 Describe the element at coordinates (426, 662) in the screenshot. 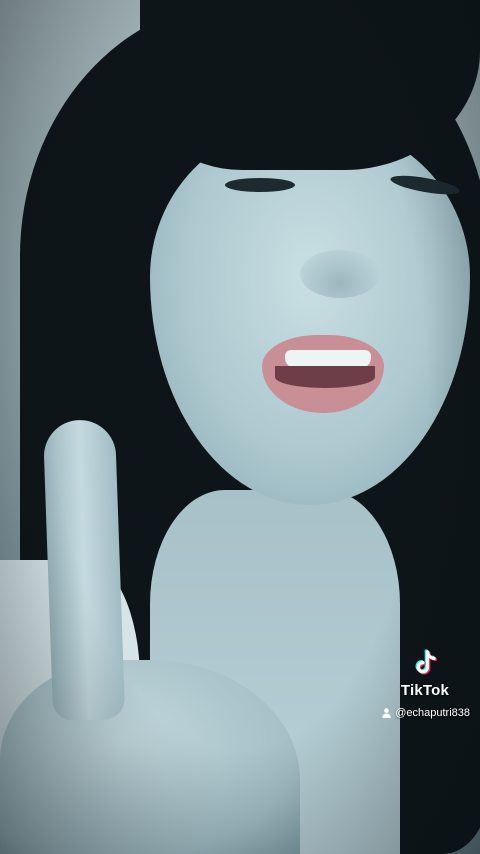

I see `tiktok-note-icon` at that location.